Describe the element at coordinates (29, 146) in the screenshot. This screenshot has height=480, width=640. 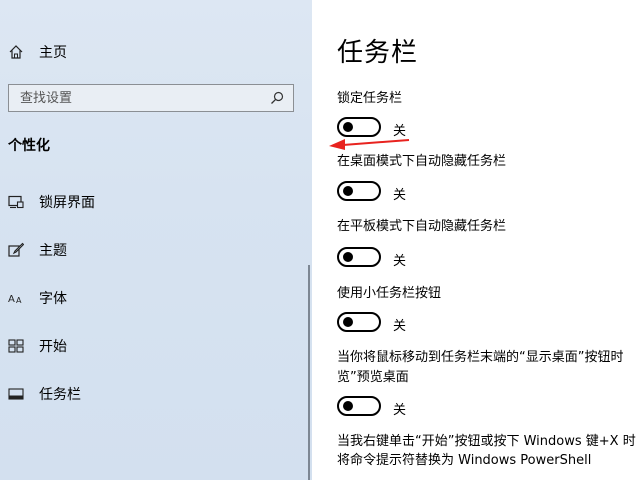
I see `section-title: 个性化` at that location.